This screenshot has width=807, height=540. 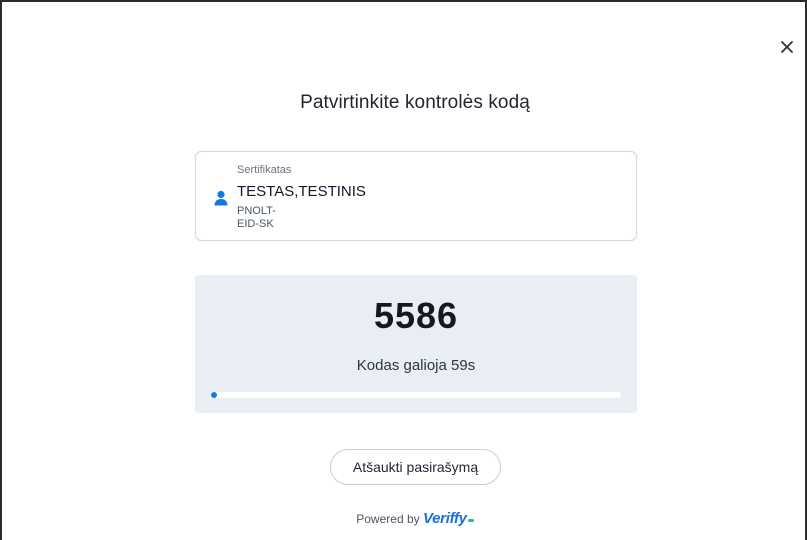 I want to click on person-icon, so click(x=221, y=198).